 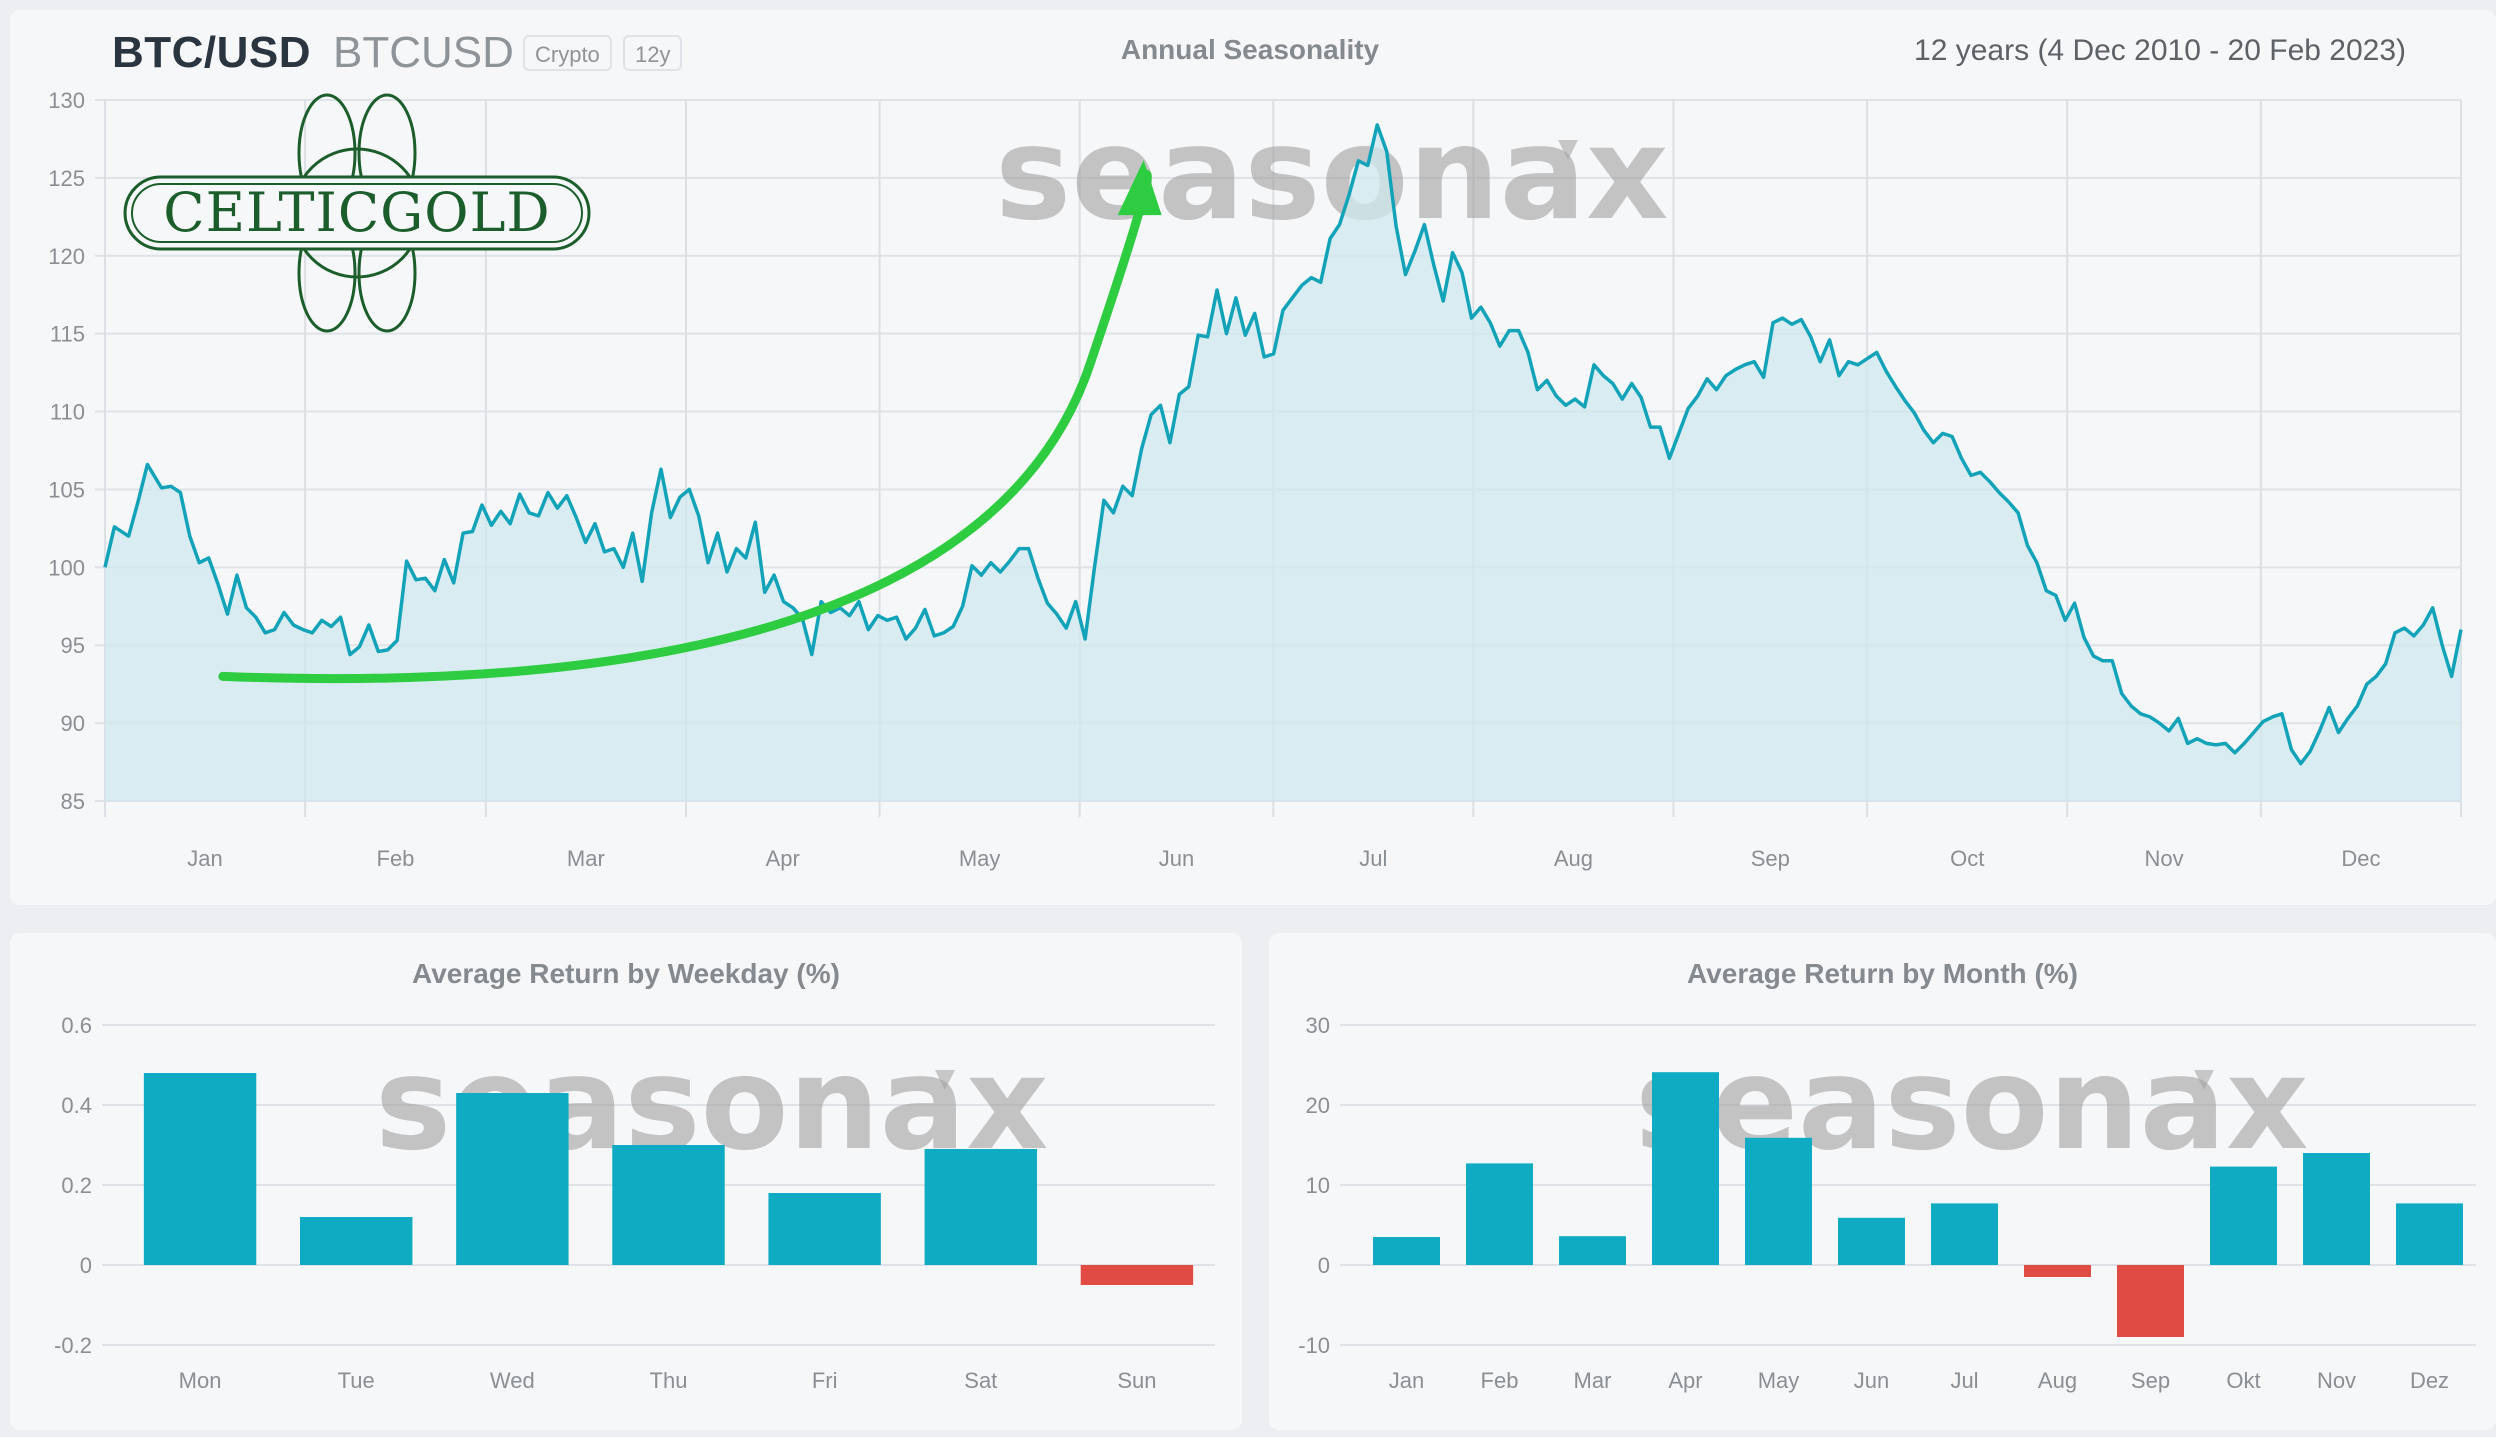 What do you see at coordinates (2164, 858) in the screenshot?
I see `x-tick-label-nov: Nov` at bounding box center [2164, 858].